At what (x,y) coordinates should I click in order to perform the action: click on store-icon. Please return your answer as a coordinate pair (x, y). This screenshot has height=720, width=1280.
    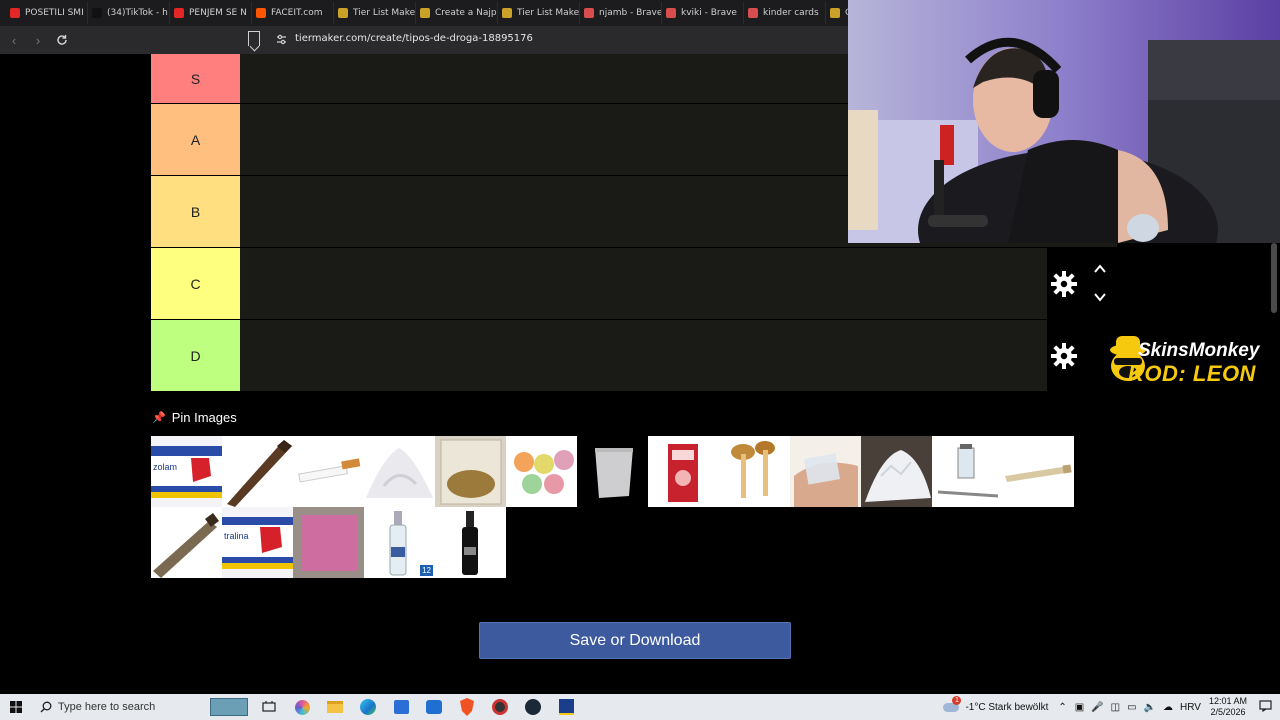
    Looking at the image, I should click on (401, 707).